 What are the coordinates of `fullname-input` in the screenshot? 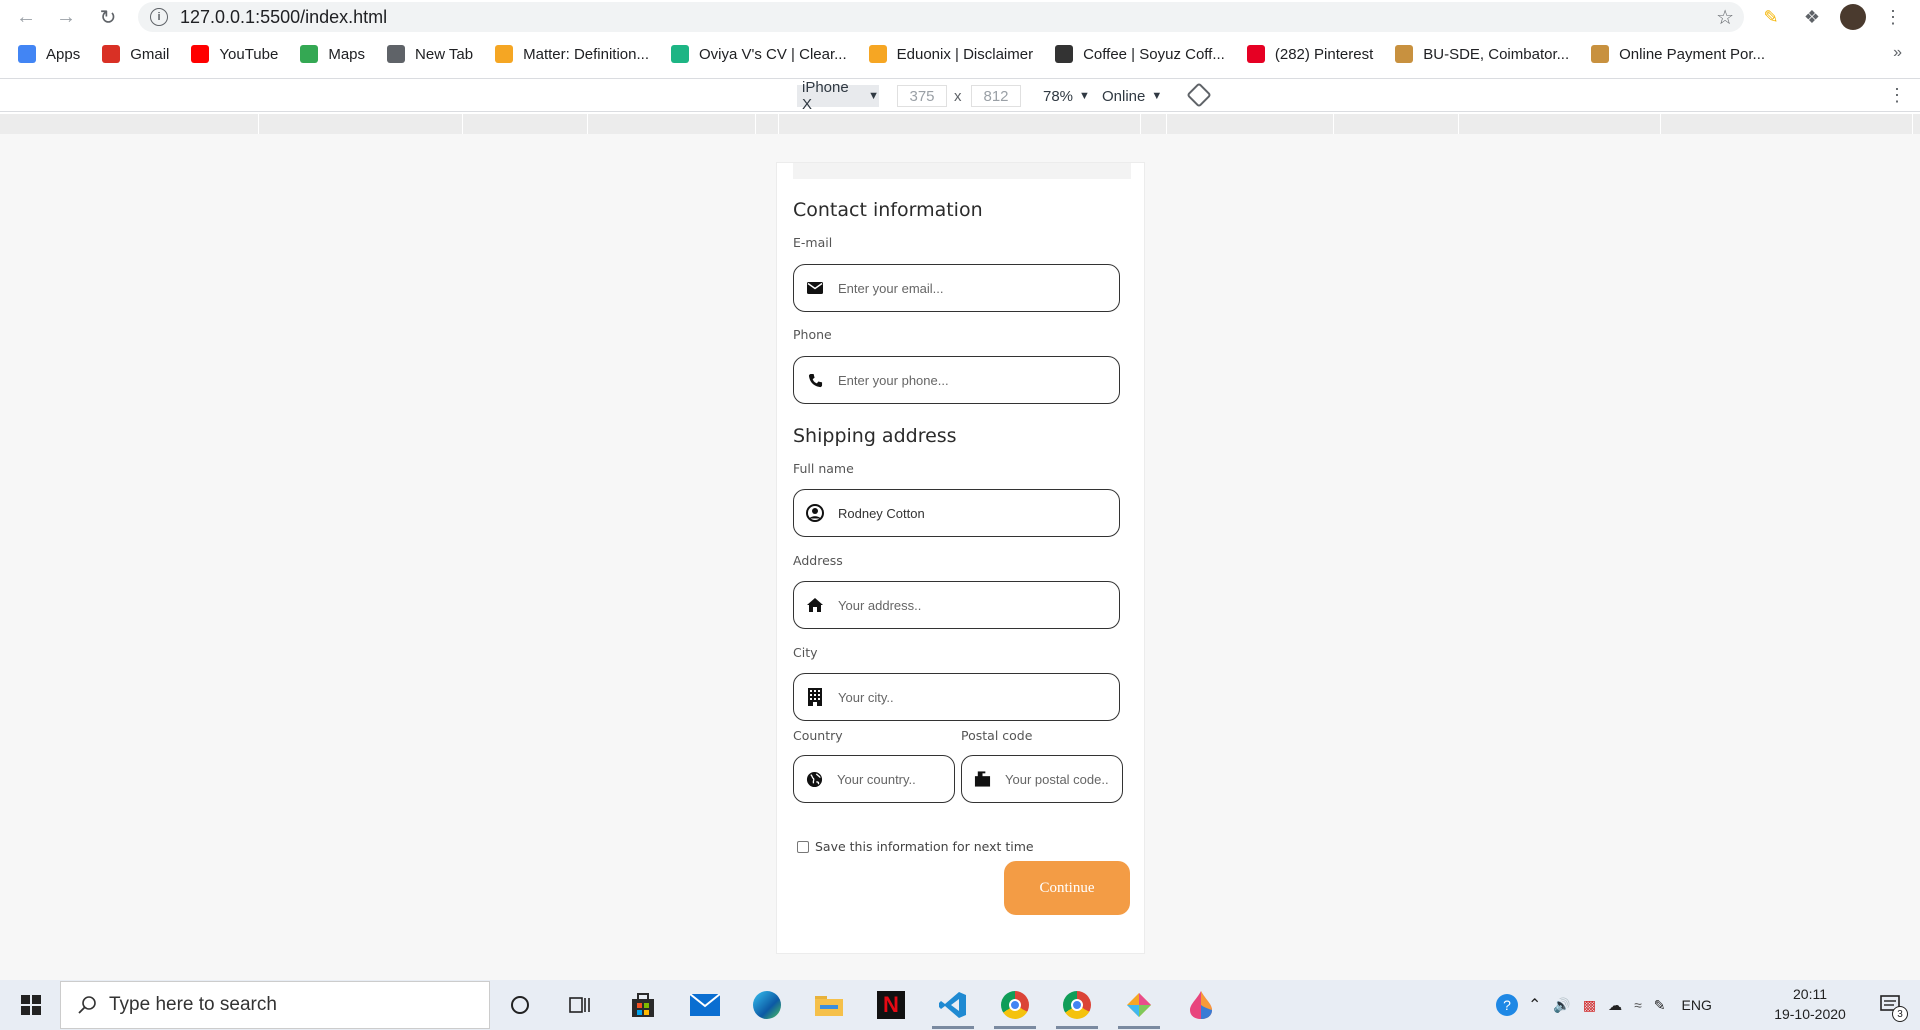 It's located at (971, 513).